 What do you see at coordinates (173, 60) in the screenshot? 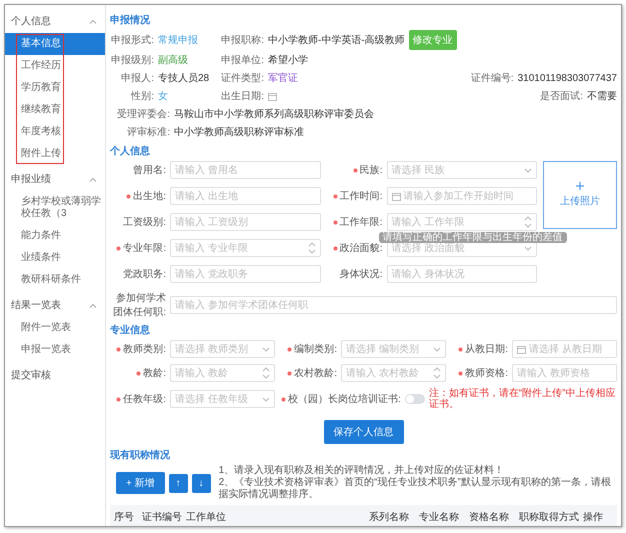
I see `field-value: 副高级` at bounding box center [173, 60].